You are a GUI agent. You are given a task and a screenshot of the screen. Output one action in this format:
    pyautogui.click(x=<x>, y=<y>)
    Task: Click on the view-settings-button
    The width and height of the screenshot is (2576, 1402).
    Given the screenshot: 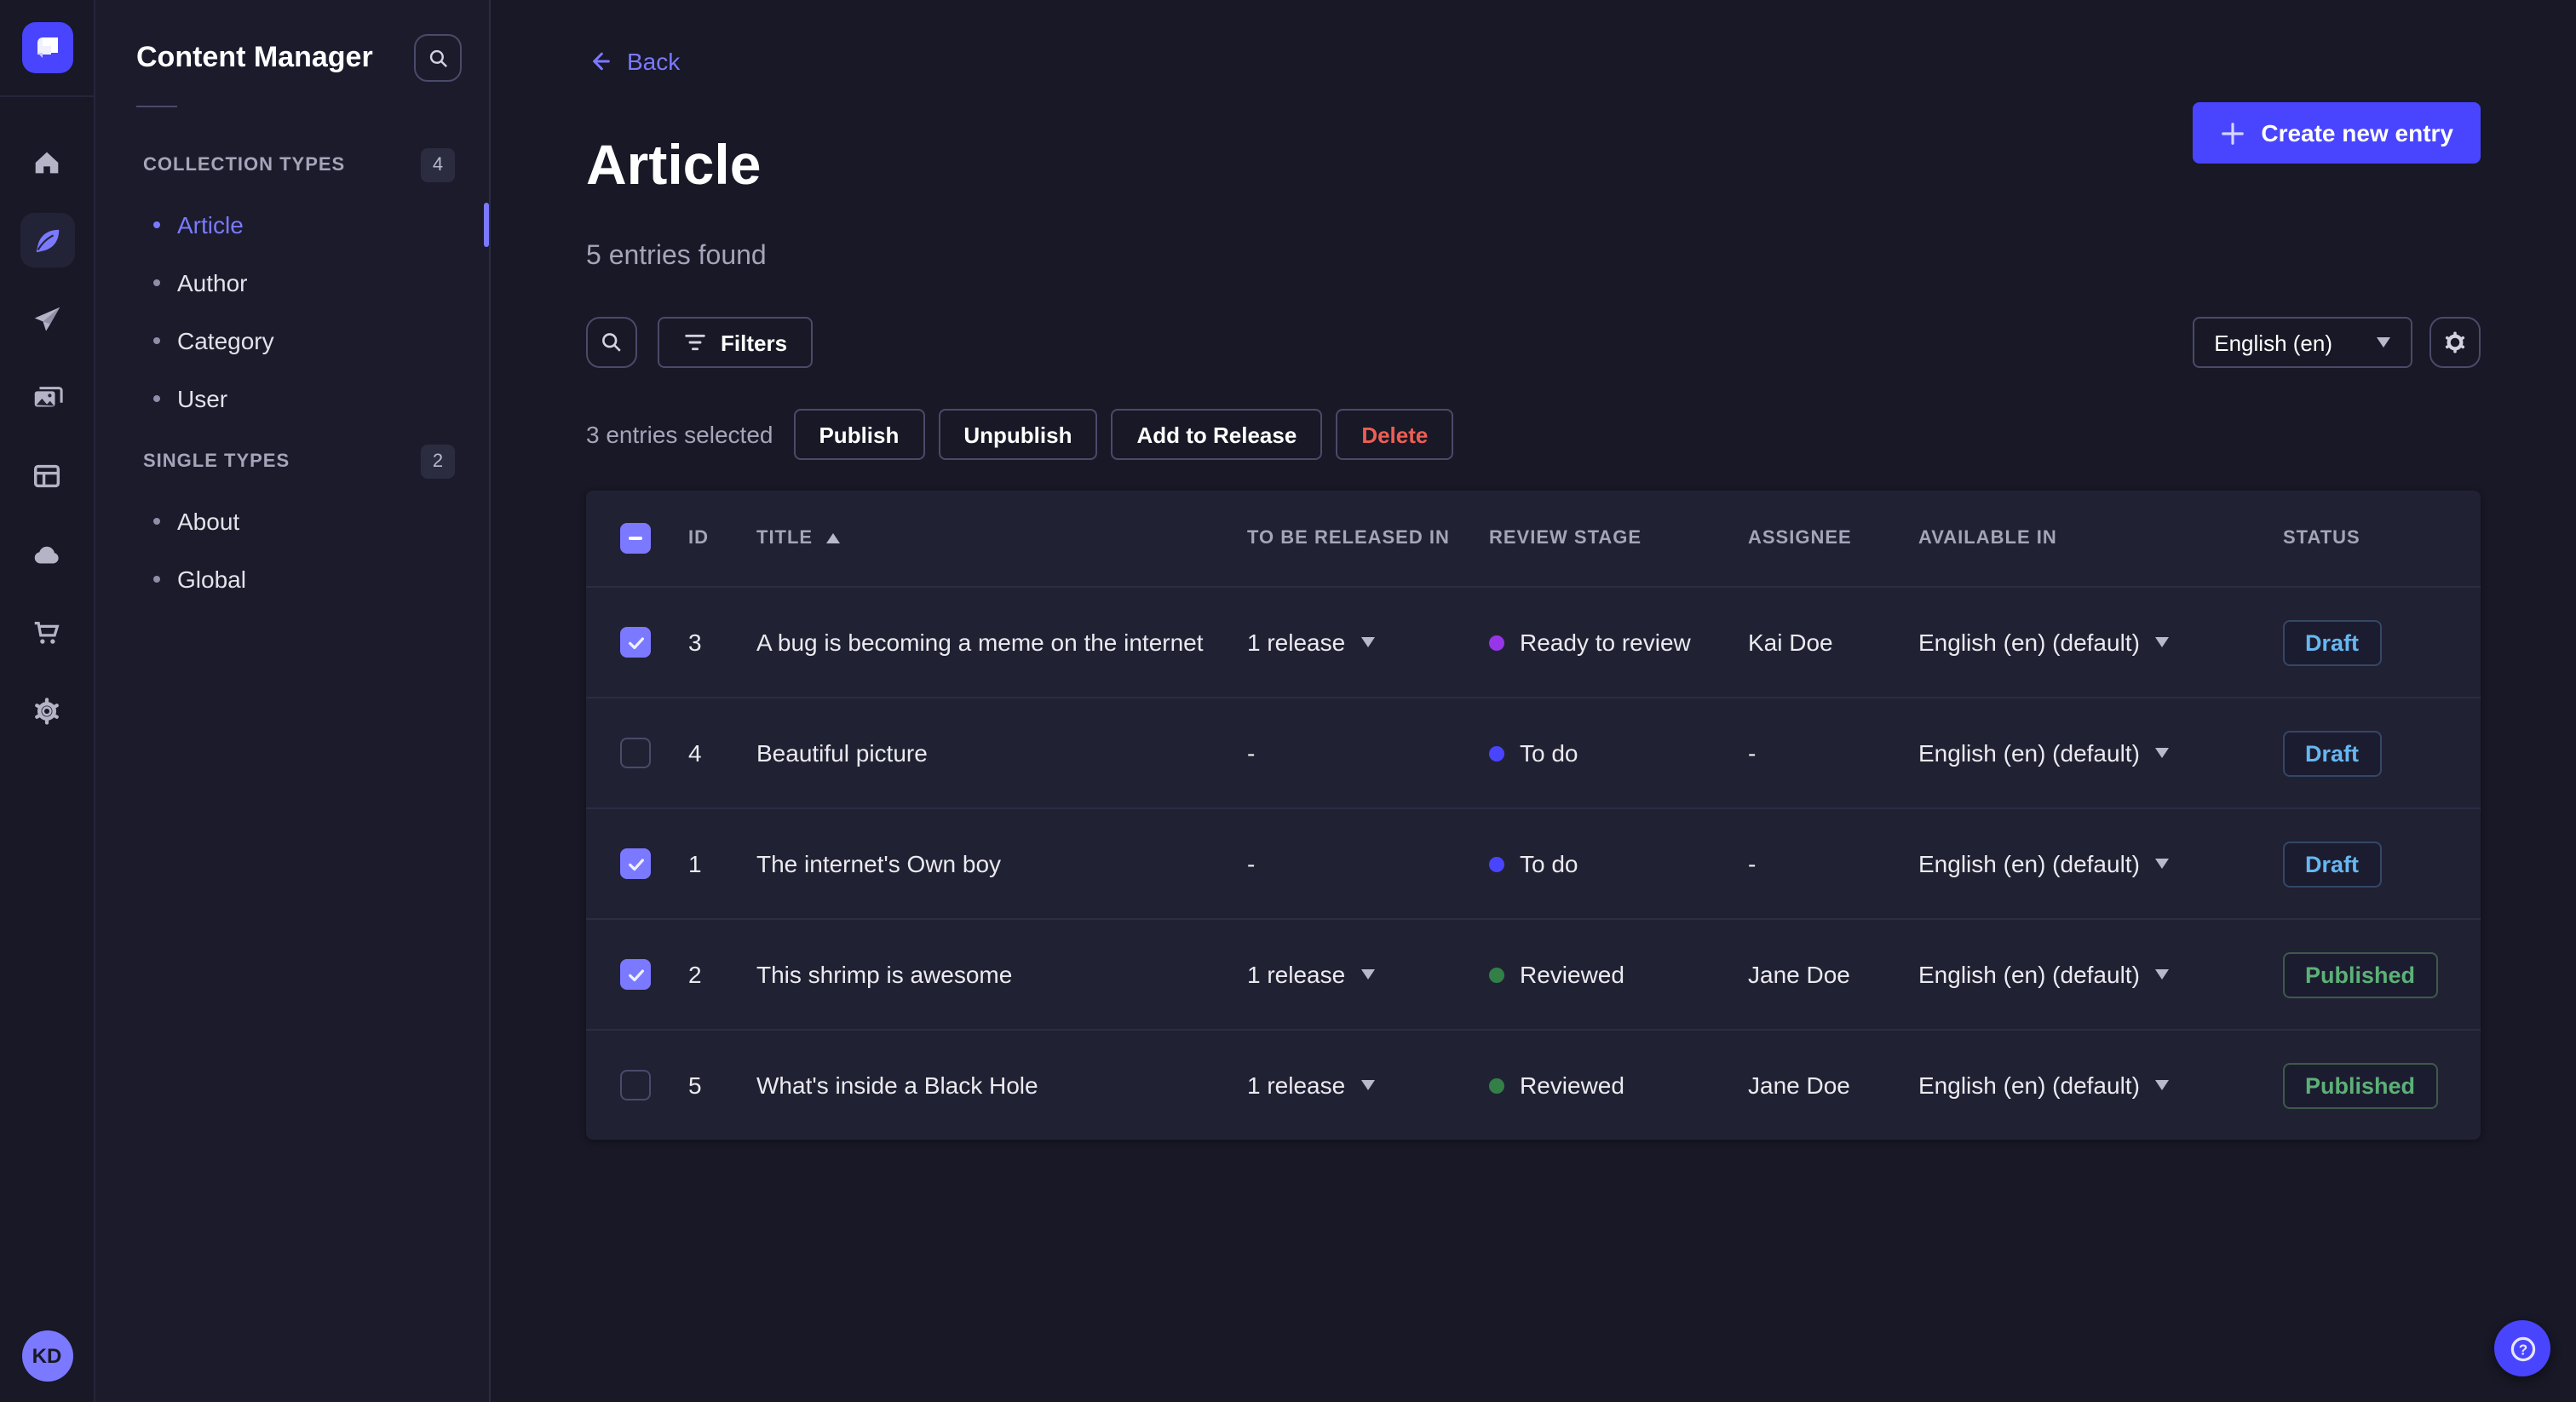 What is the action you would take?
    pyautogui.click(x=2455, y=343)
    